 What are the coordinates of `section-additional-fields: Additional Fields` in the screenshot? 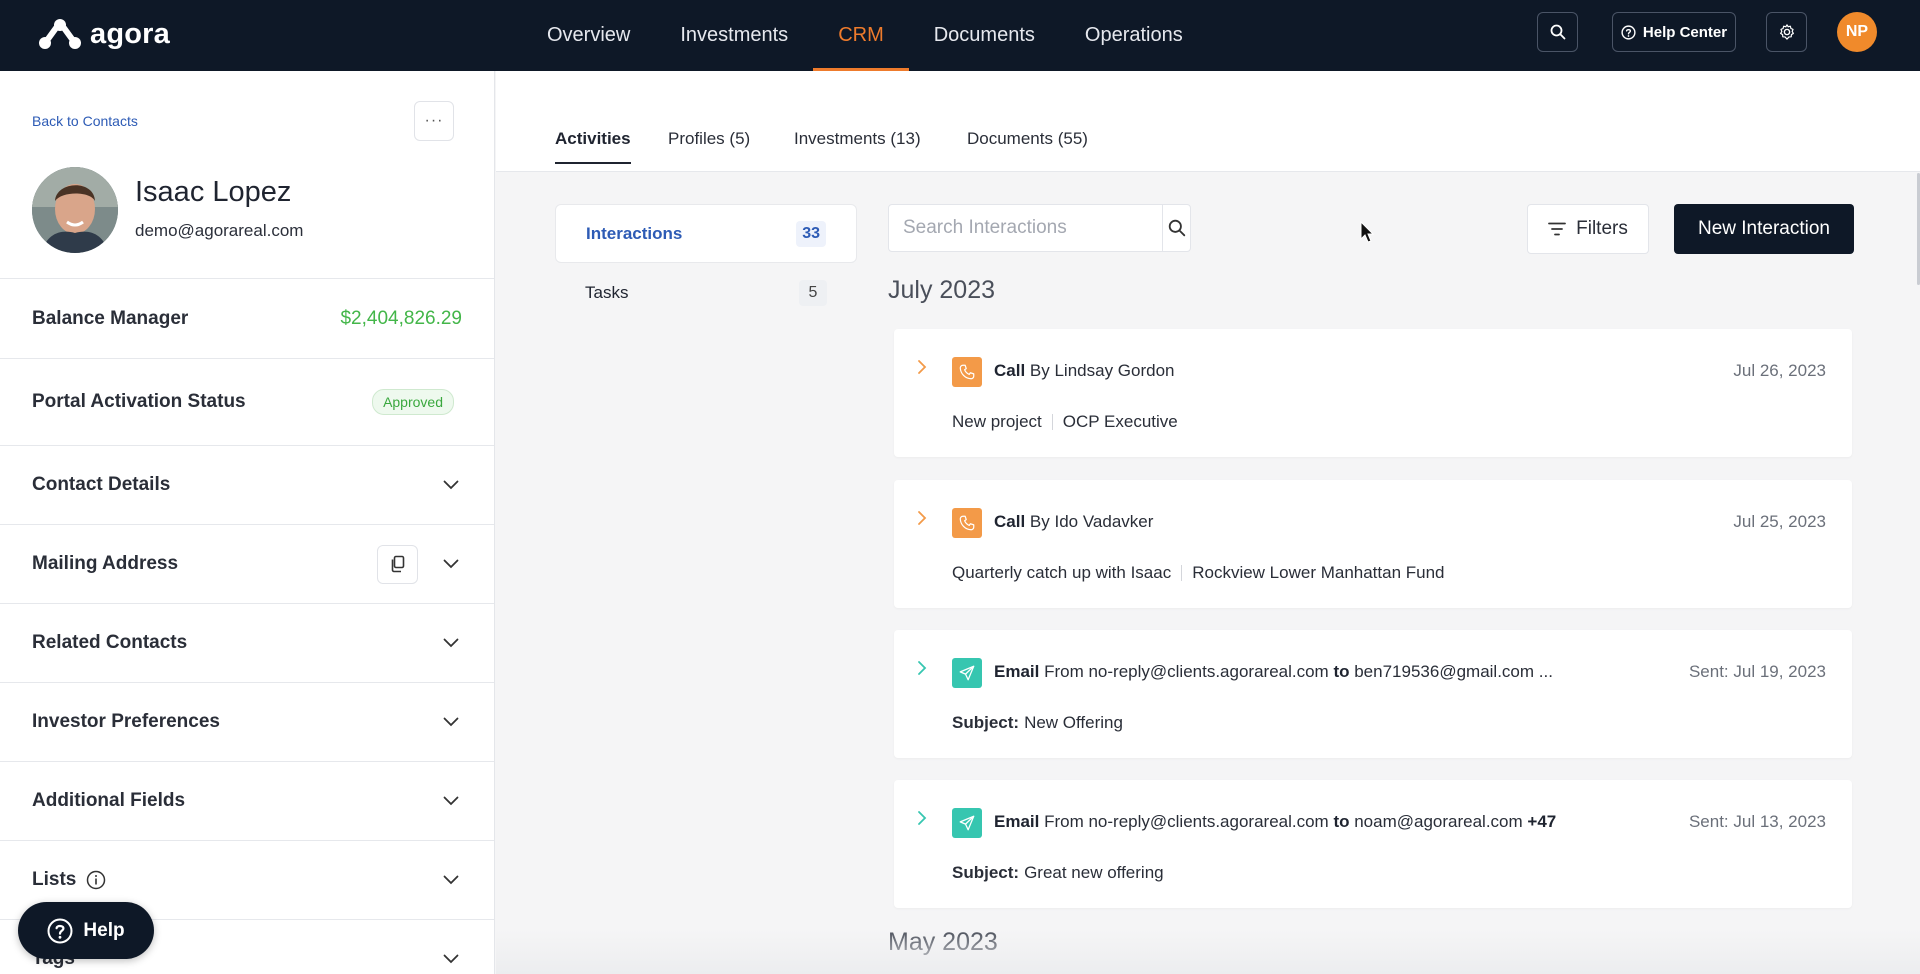 It's located at (247, 800).